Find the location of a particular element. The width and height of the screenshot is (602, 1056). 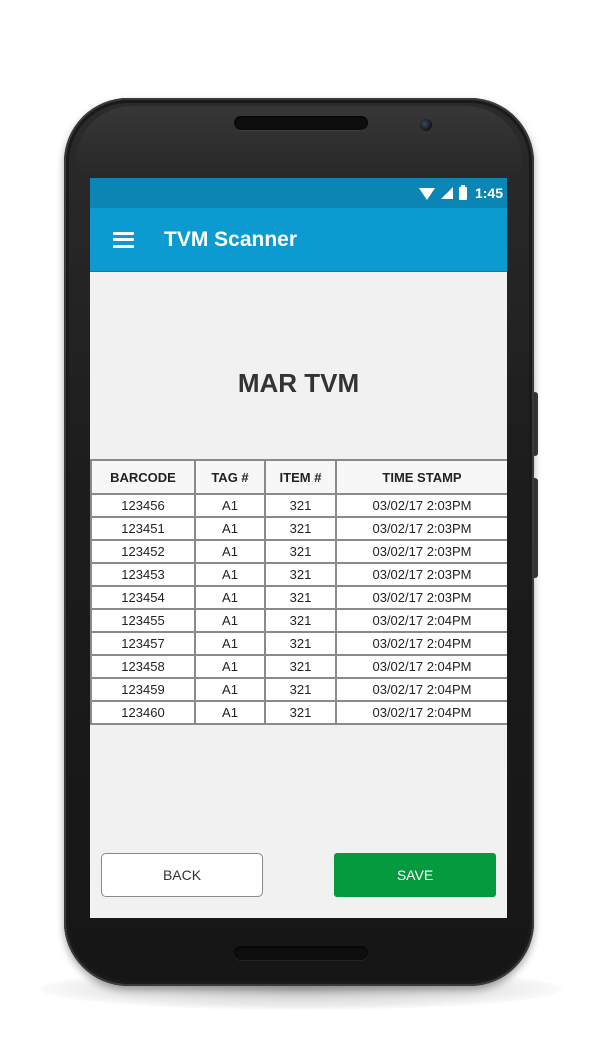

wifi-icon is located at coordinates (426, 194).